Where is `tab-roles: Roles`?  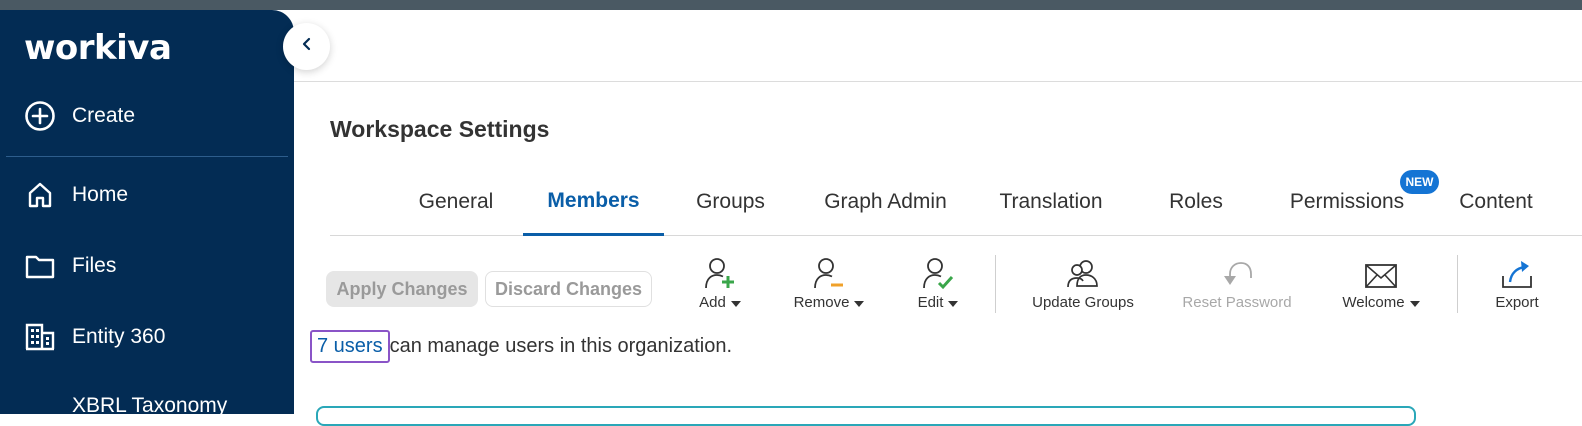
tab-roles: Roles is located at coordinates (1196, 201).